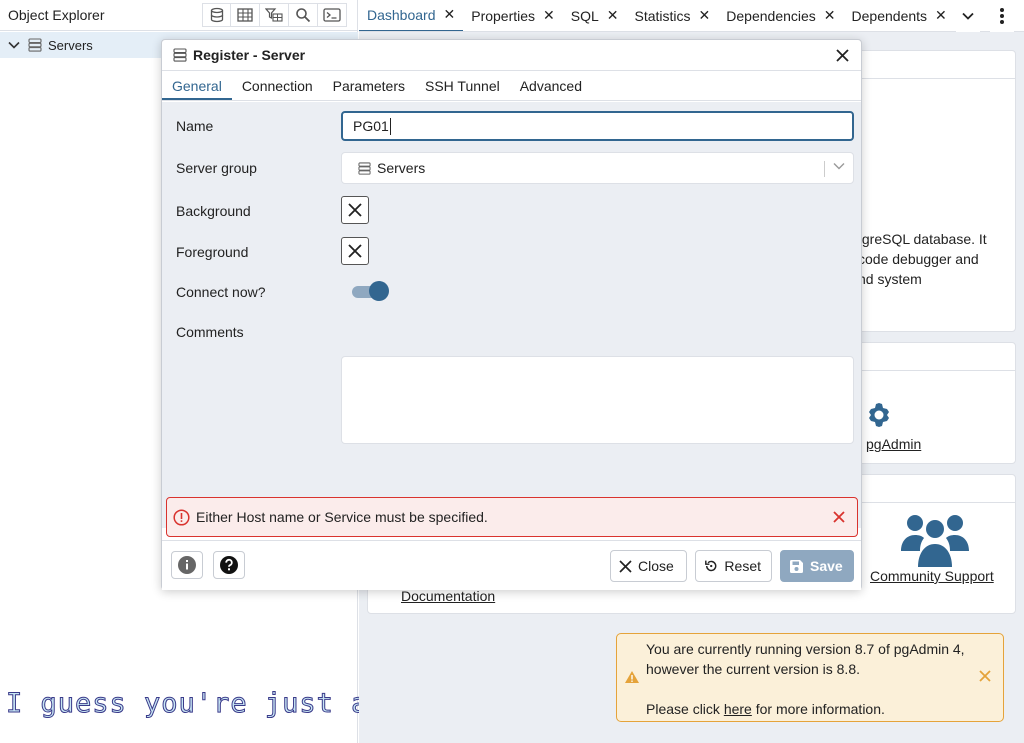 This screenshot has height=743, width=1024. Describe the element at coordinates (216, 15) in the screenshot. I see `query-tool-database-icon` at that location.